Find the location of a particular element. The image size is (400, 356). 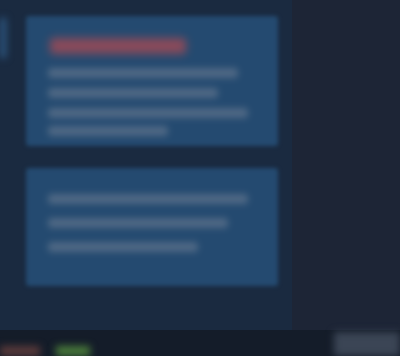

status-indicator-green is located at coordinates (73, 351).